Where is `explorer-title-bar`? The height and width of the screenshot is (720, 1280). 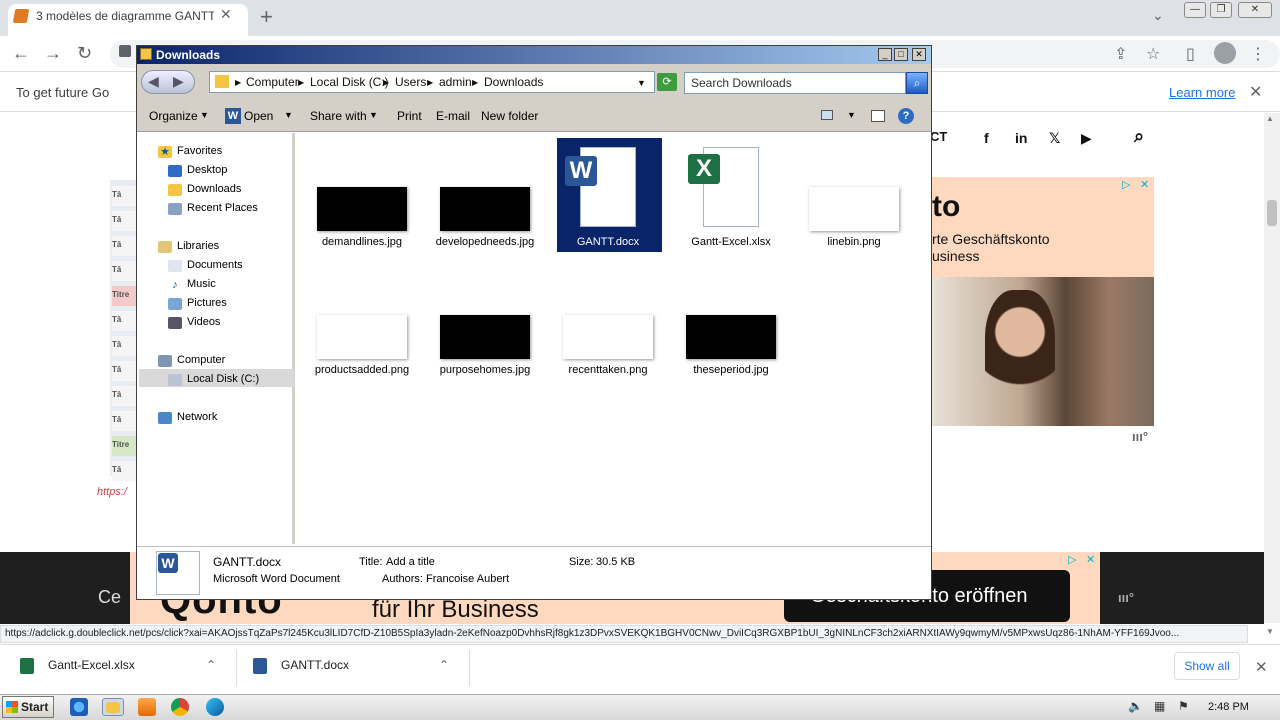
explorer-title-bar is located at coordinates (534, 55).